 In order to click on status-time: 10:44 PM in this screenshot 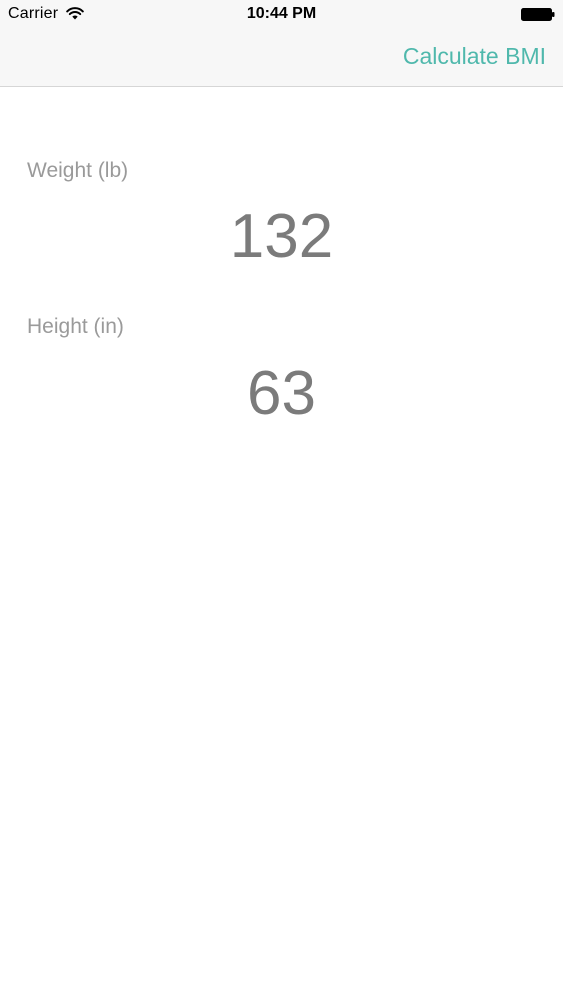, I will do `click(281, 13)`.